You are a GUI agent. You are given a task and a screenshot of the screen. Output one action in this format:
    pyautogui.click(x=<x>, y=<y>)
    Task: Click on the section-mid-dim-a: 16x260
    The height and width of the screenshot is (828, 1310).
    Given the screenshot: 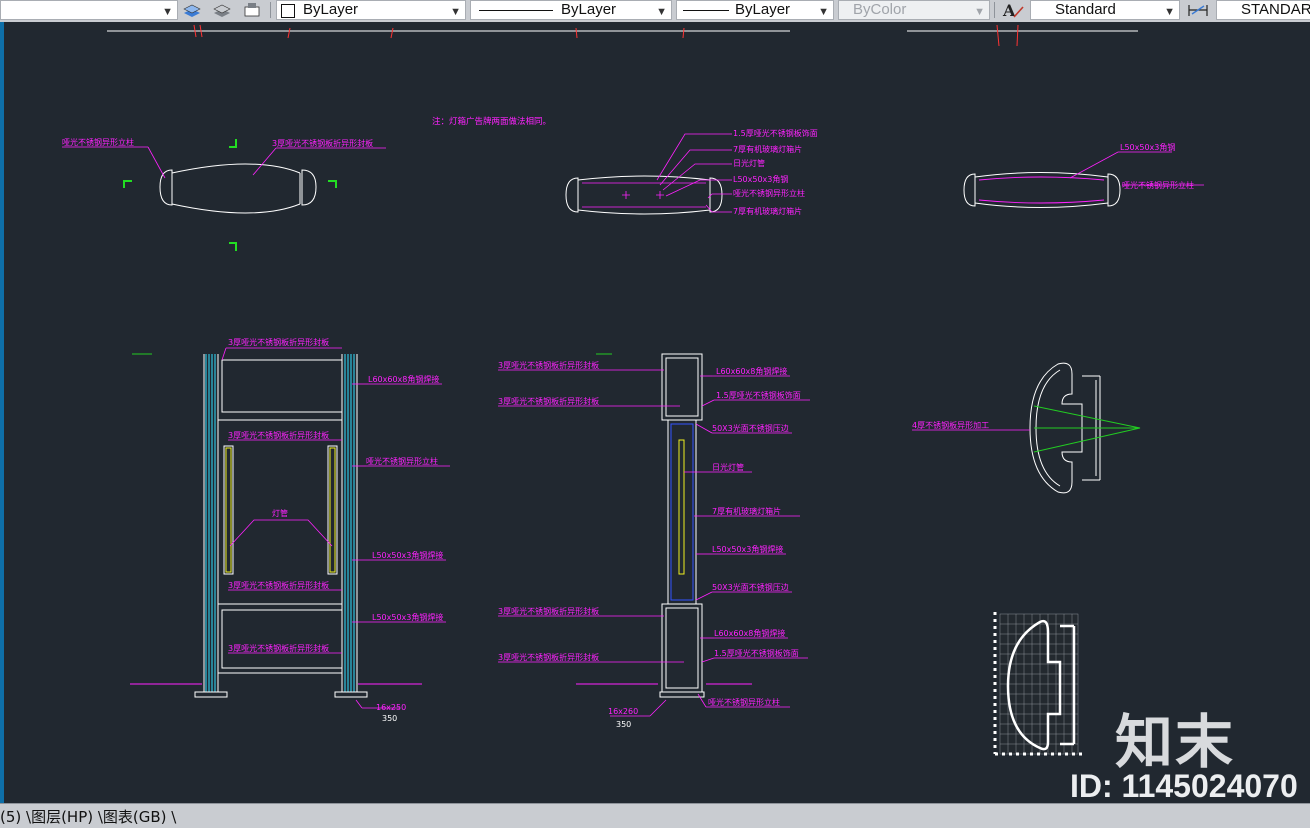 What is the action you would take?
    pyautogui.click(x=623, y=711)
    